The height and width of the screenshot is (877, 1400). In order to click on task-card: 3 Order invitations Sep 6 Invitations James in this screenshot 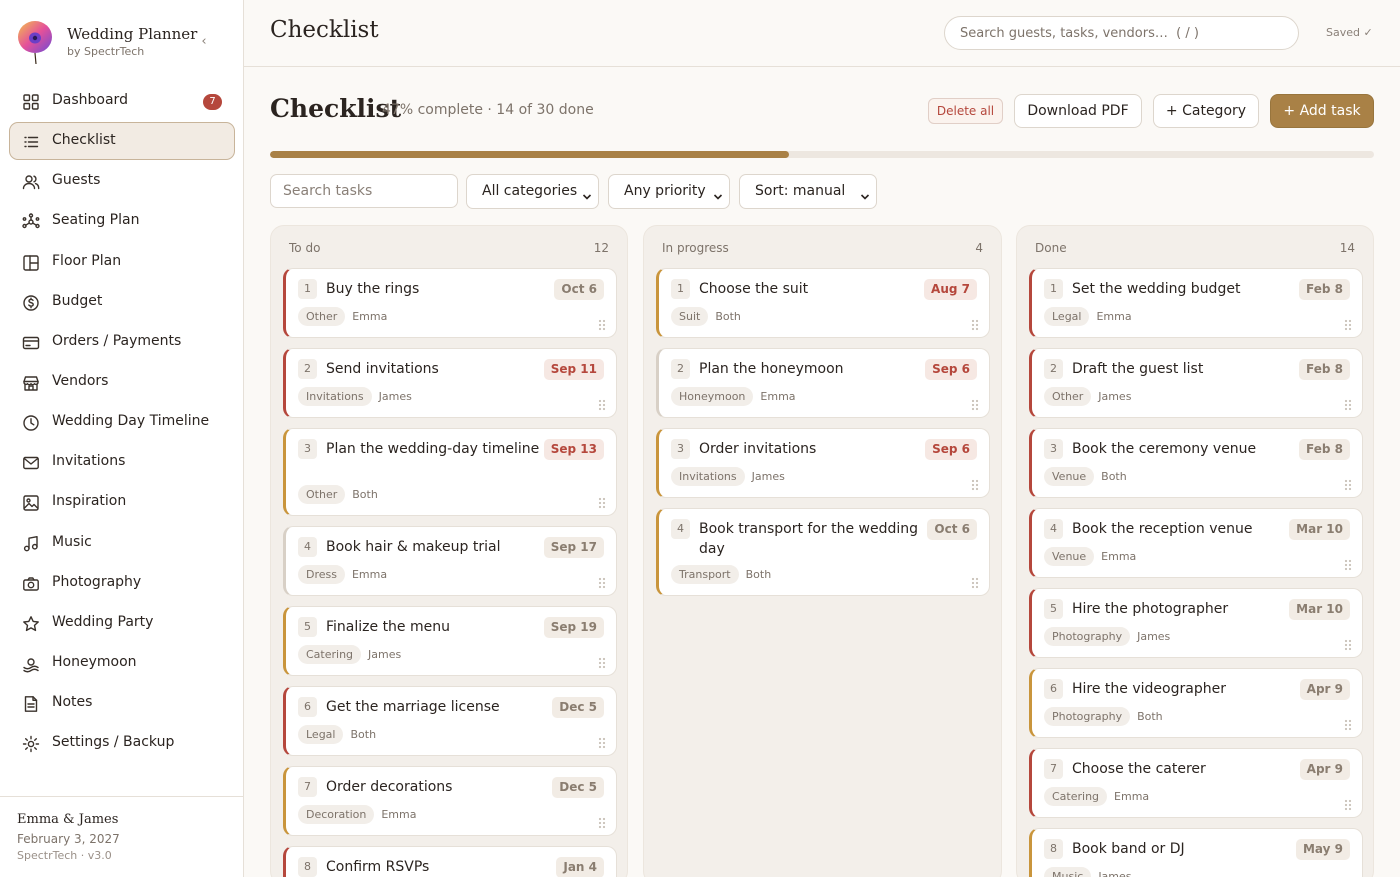, I will do `click(823, 463)`.